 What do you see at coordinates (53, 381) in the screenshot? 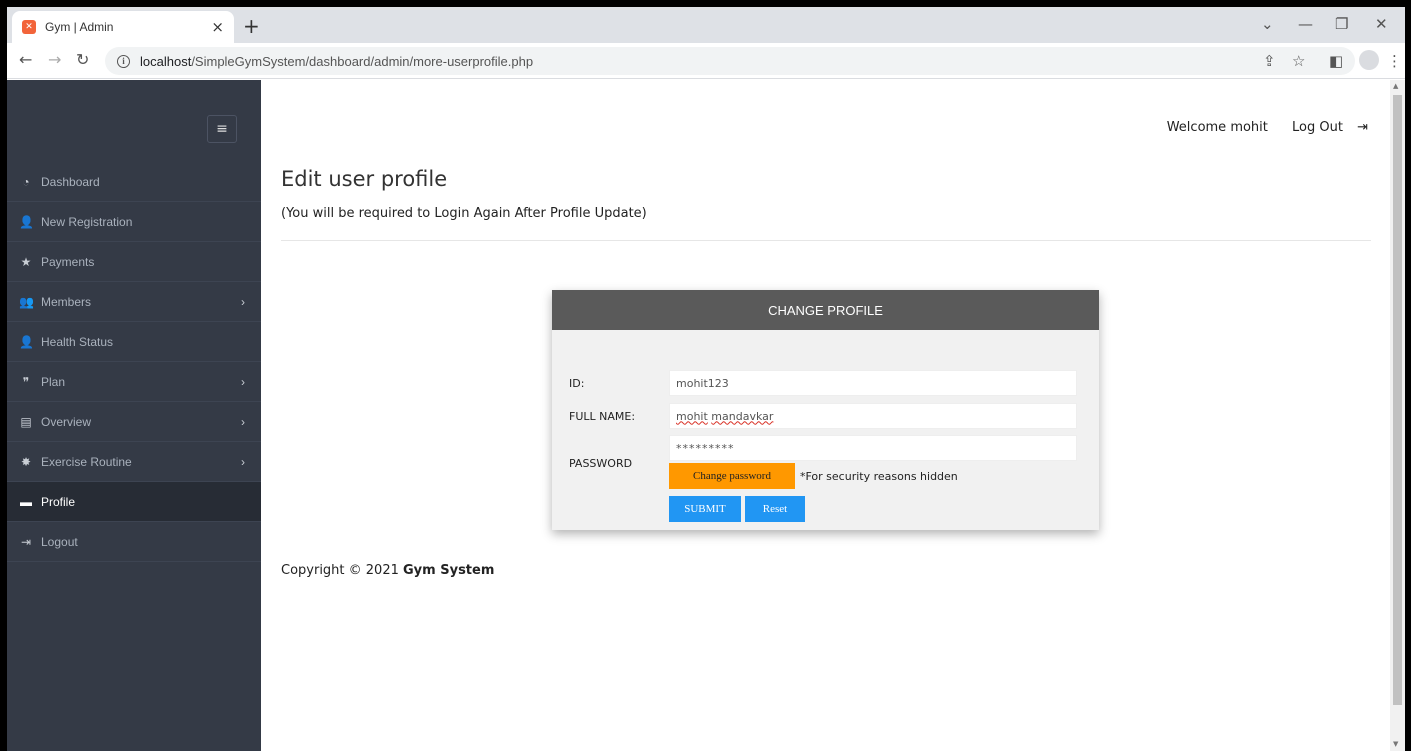
I see `sidebar-item-label: Plan` at bounding box center [53, 381].